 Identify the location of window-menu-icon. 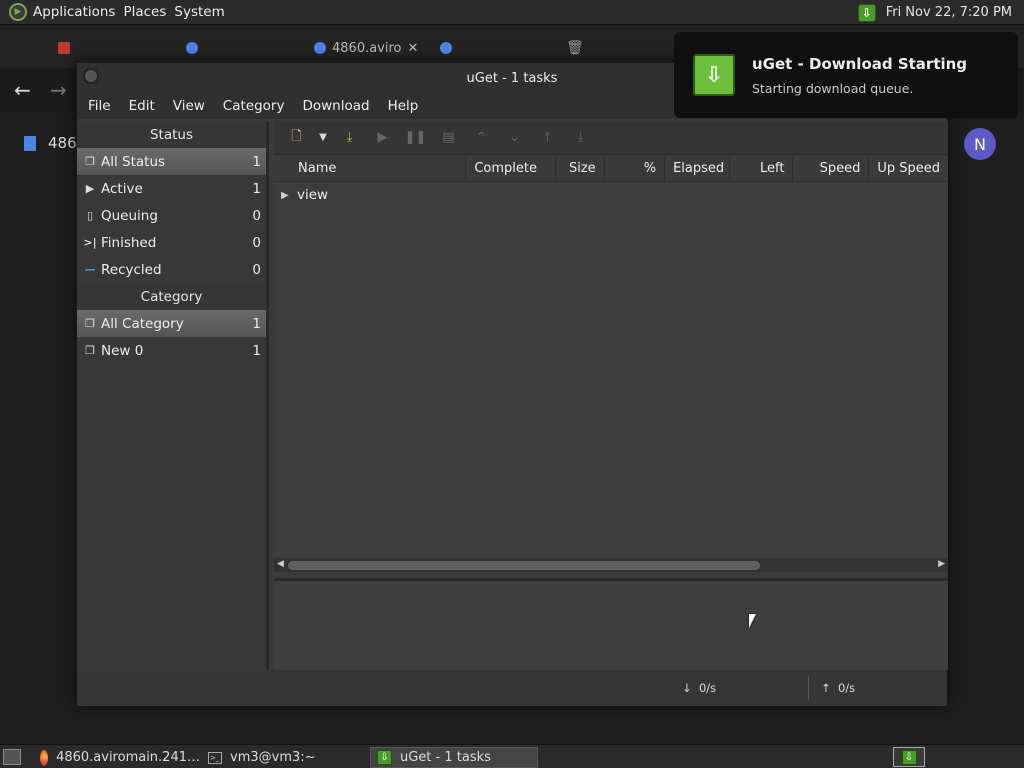
(91, 76).